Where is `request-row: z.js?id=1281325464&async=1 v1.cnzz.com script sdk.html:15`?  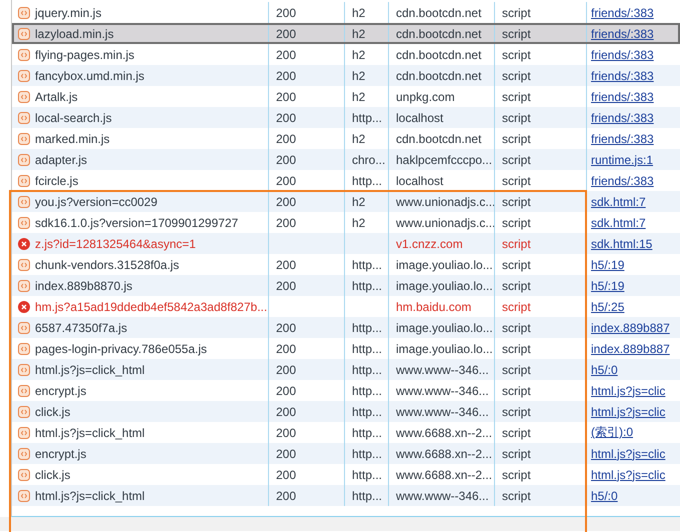
request-row: z.js?id=1281325464&async=1 v1.cnzz.com script sdk.html:15 is located at coordinates (346, 243).